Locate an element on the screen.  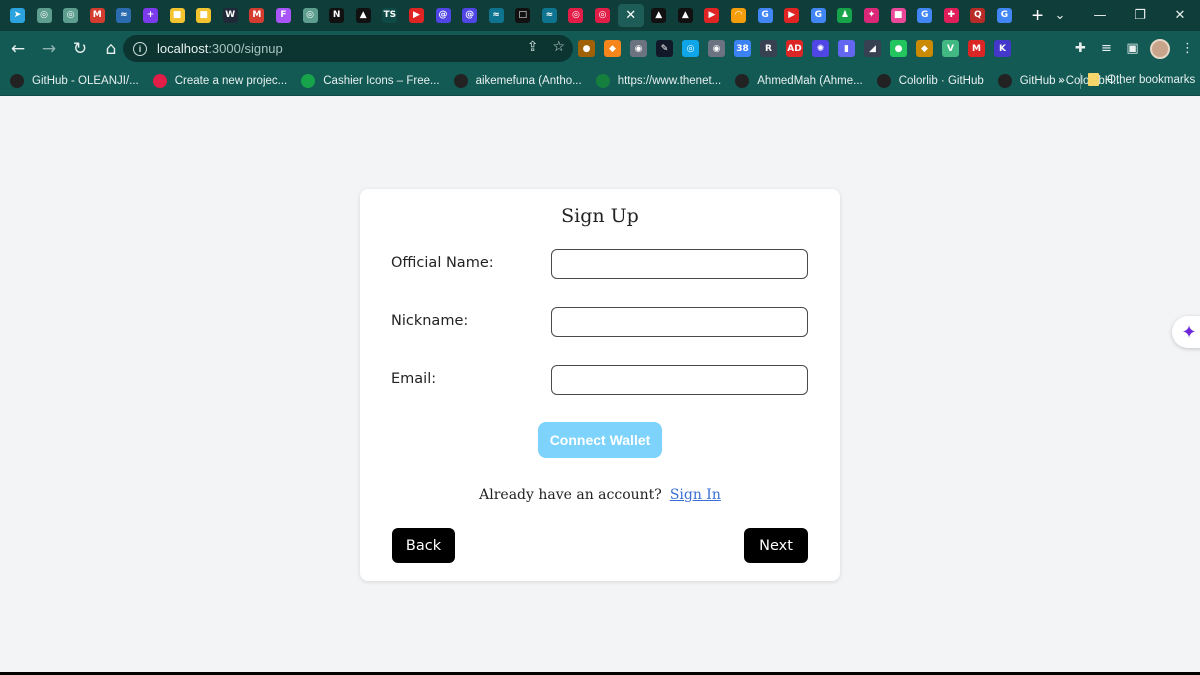
pen-ext-icon: ✎ is located at coordinates (664, 48).